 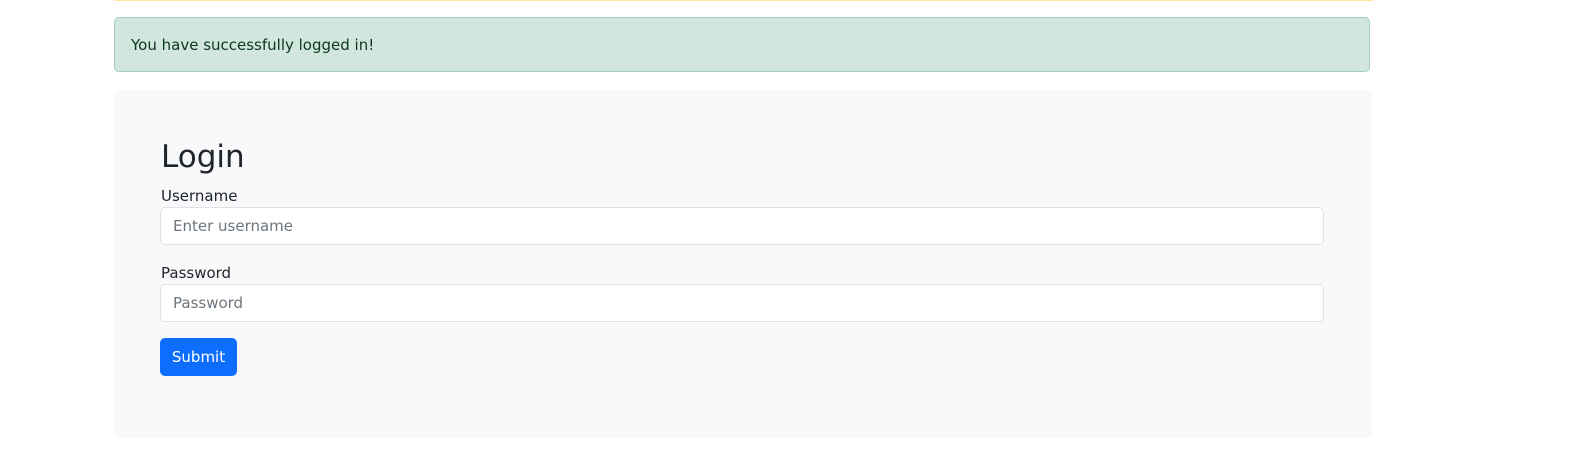 What do you see at coordinates (198, 357) in the screenshot?
I see `submit-button: Submit` at bounding box center [198, 357].